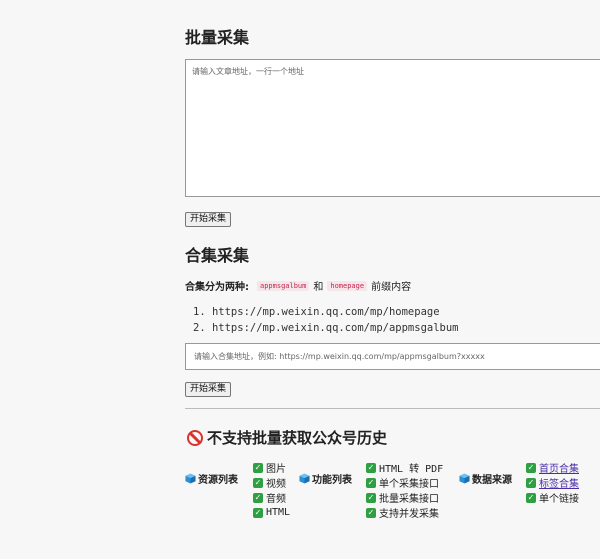  What do you see at coordinates (318, 287) in the screenshot?
I see `and-text: 和` at bounding box center [318, 287].